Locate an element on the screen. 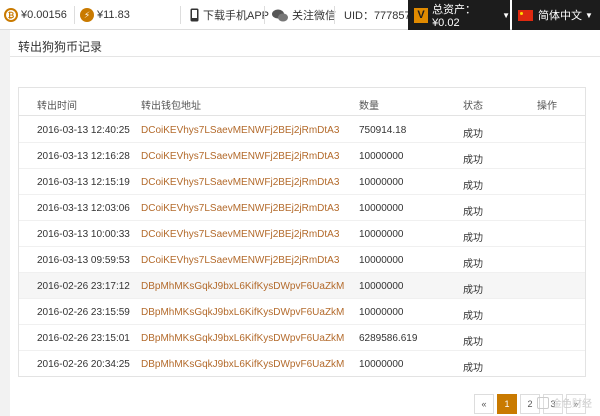  bitcoin-icon: ₿ is located at coordinates (11, 15).